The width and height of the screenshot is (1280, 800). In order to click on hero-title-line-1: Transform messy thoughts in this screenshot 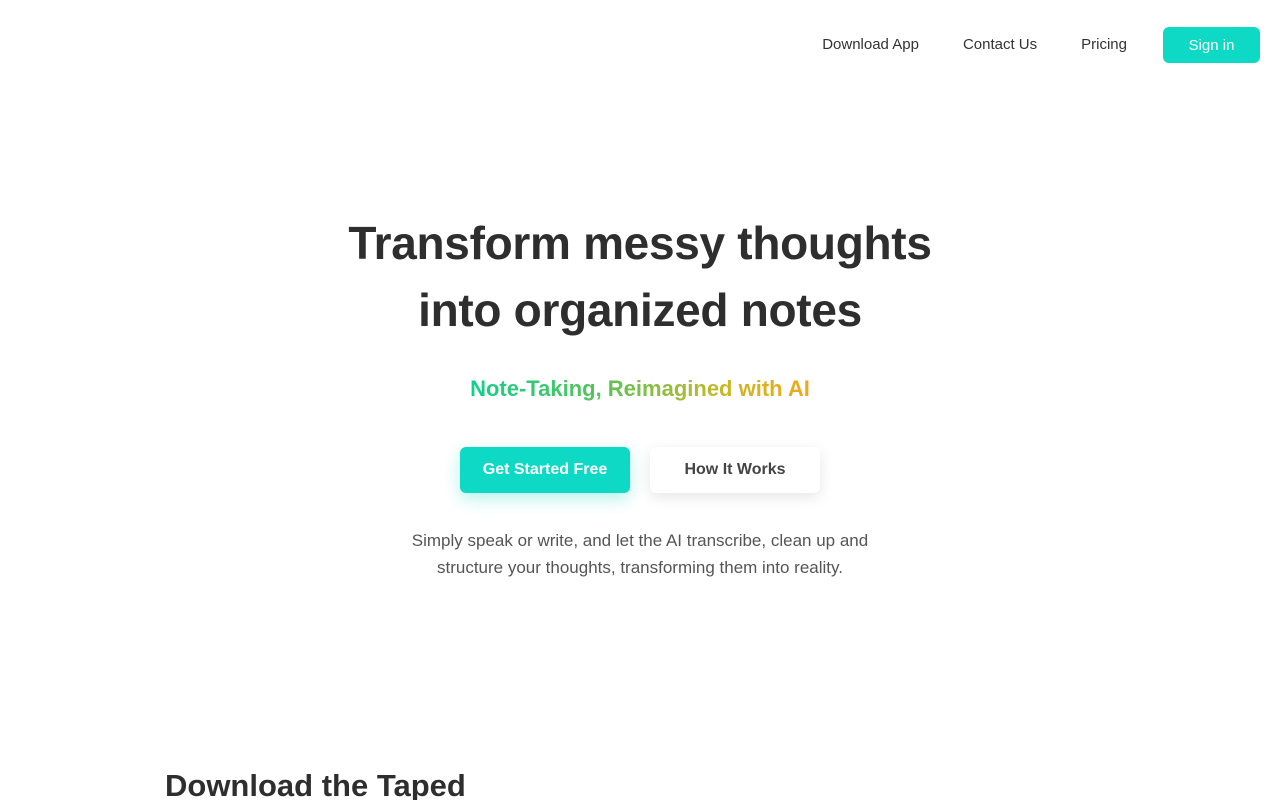, I will do `click(640, 243)`.